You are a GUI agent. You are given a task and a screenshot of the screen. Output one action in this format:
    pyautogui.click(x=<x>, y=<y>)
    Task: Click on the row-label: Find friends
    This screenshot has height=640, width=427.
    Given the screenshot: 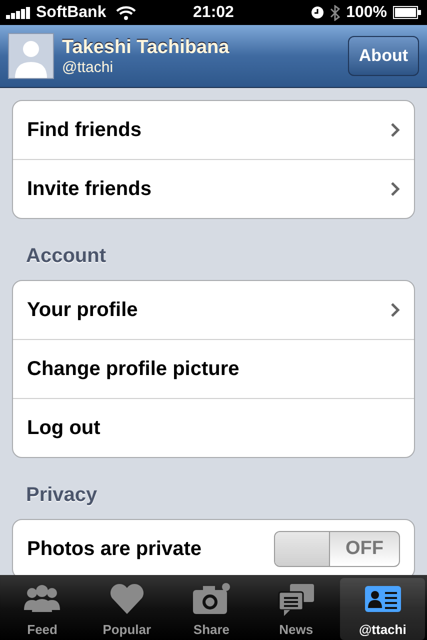 What is the action you would take?
    pyautogui.click(x=84, y=130)
    